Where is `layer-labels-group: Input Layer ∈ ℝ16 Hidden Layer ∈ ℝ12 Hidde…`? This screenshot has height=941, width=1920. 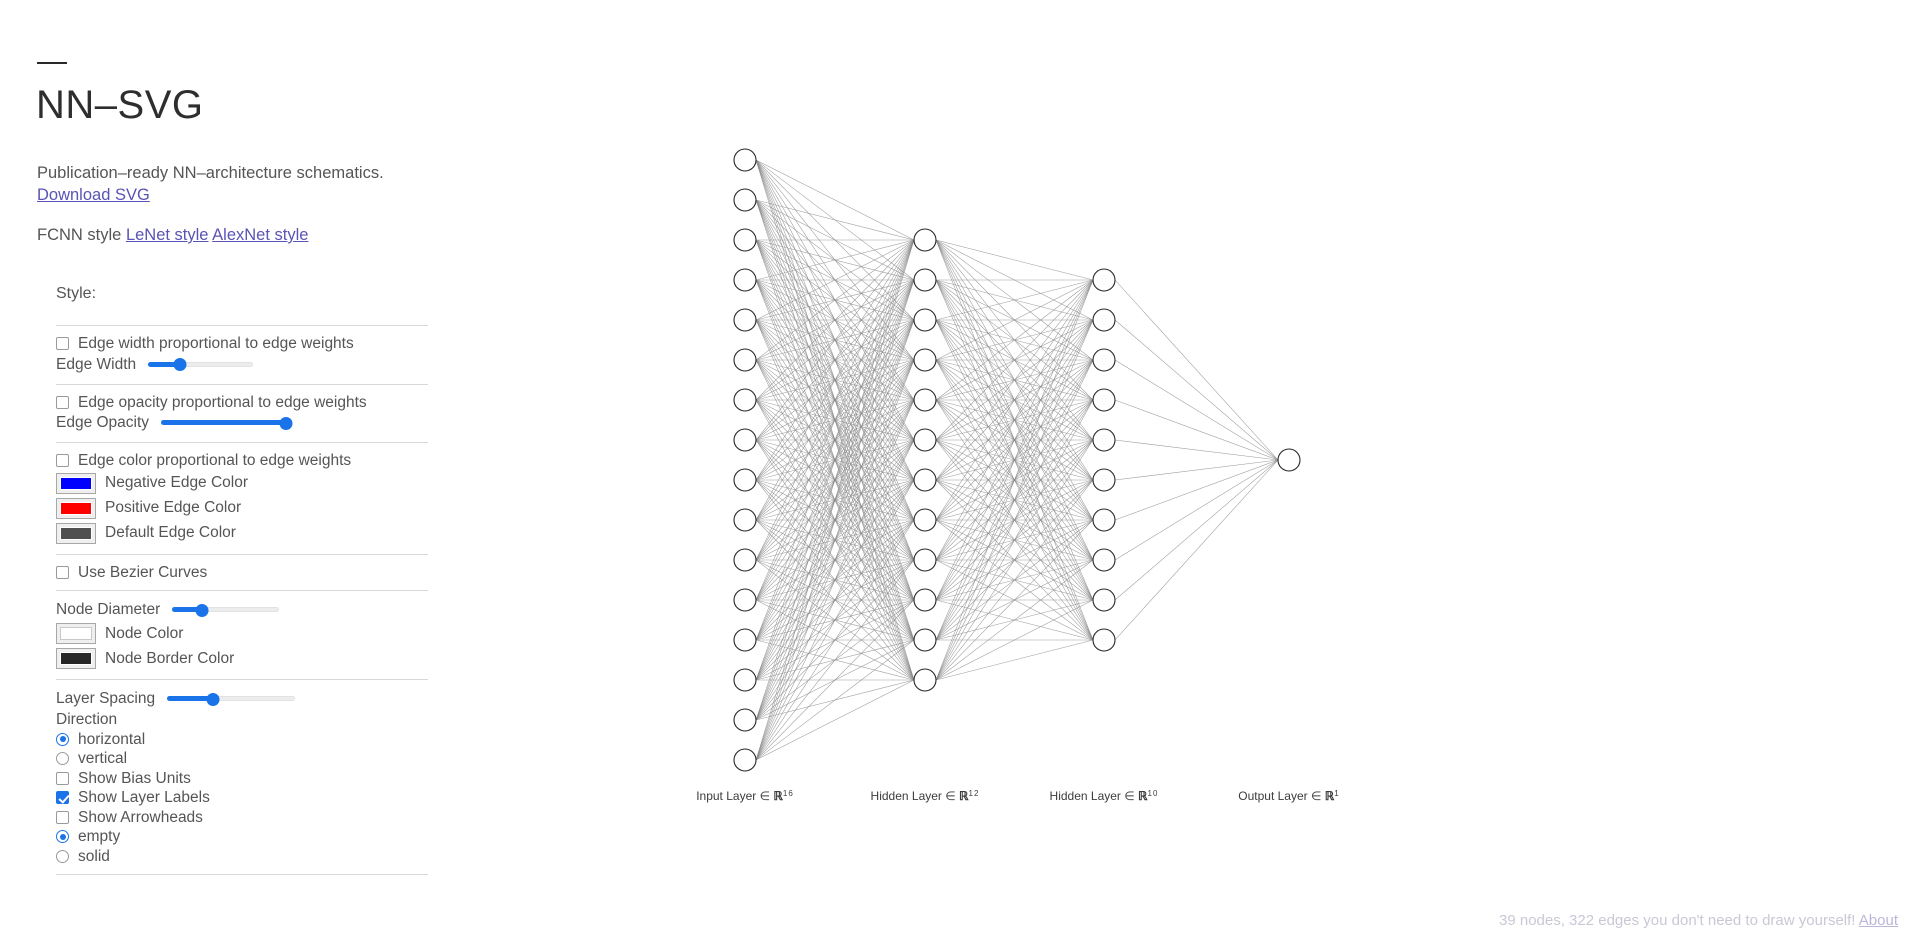
layer-labels-group: Input Layer ∈ ℝ16 Hidden Layer ∈ ℝ12 Hidde… is located at coordinates (1017, 796).